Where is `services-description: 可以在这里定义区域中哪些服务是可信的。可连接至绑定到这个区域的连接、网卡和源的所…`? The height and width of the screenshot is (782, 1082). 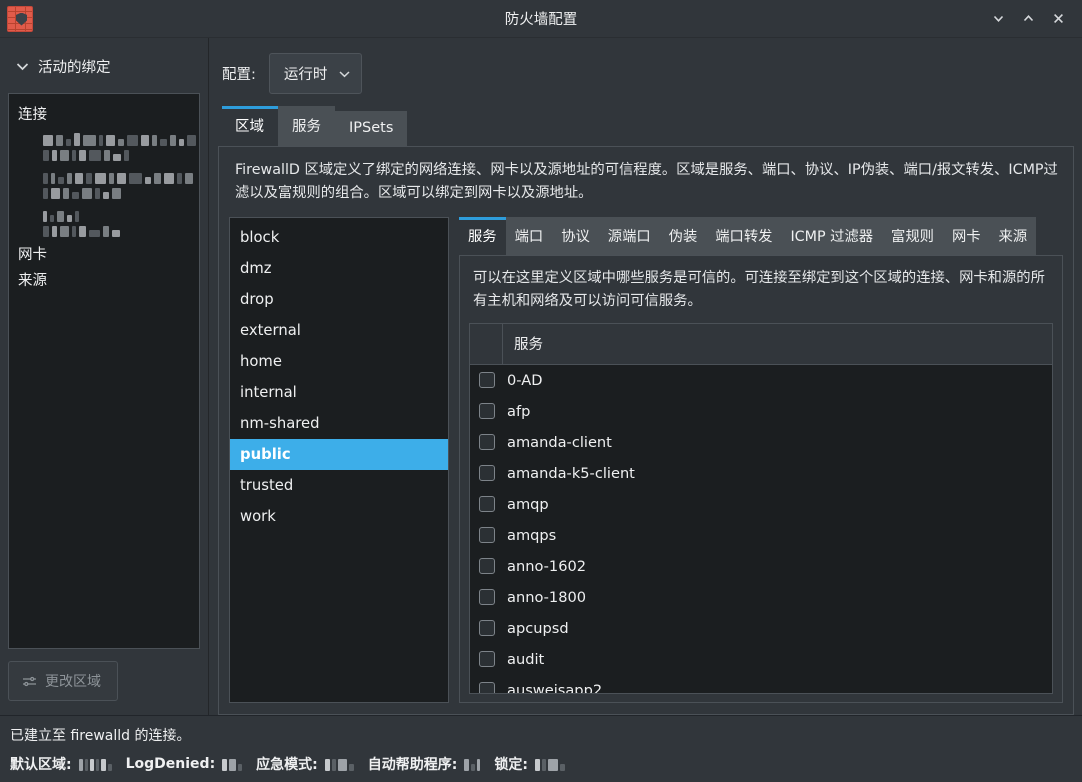
services-description: 可以在这里定义区域中哪些服务是可信的。可连接至绑定到这个区域的连接、网卡和源的所… is located at coordinates (759, 290).